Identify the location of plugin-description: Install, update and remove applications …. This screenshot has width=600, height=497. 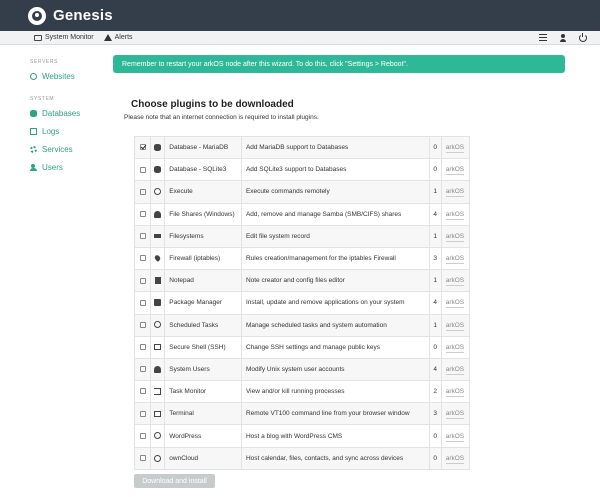
(335, 303).